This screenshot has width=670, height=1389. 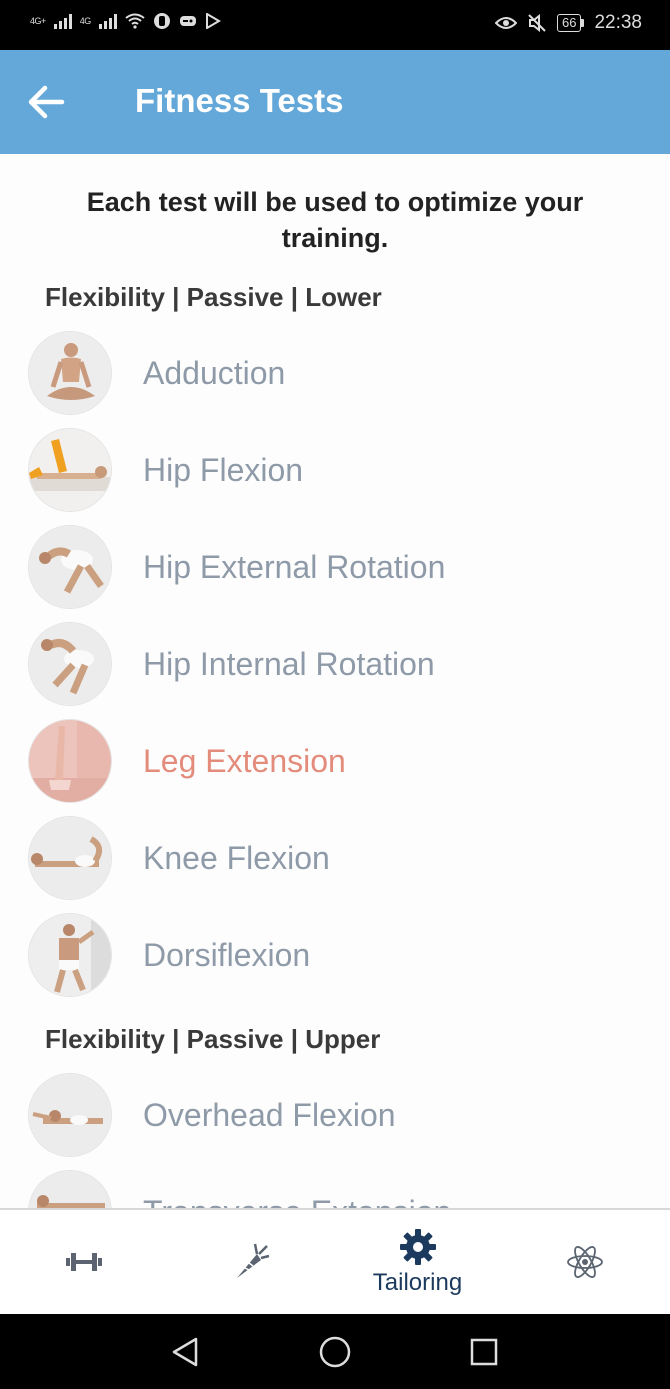 I want to click on list-item-adduction: Adduction, so click(x=338, y=373).